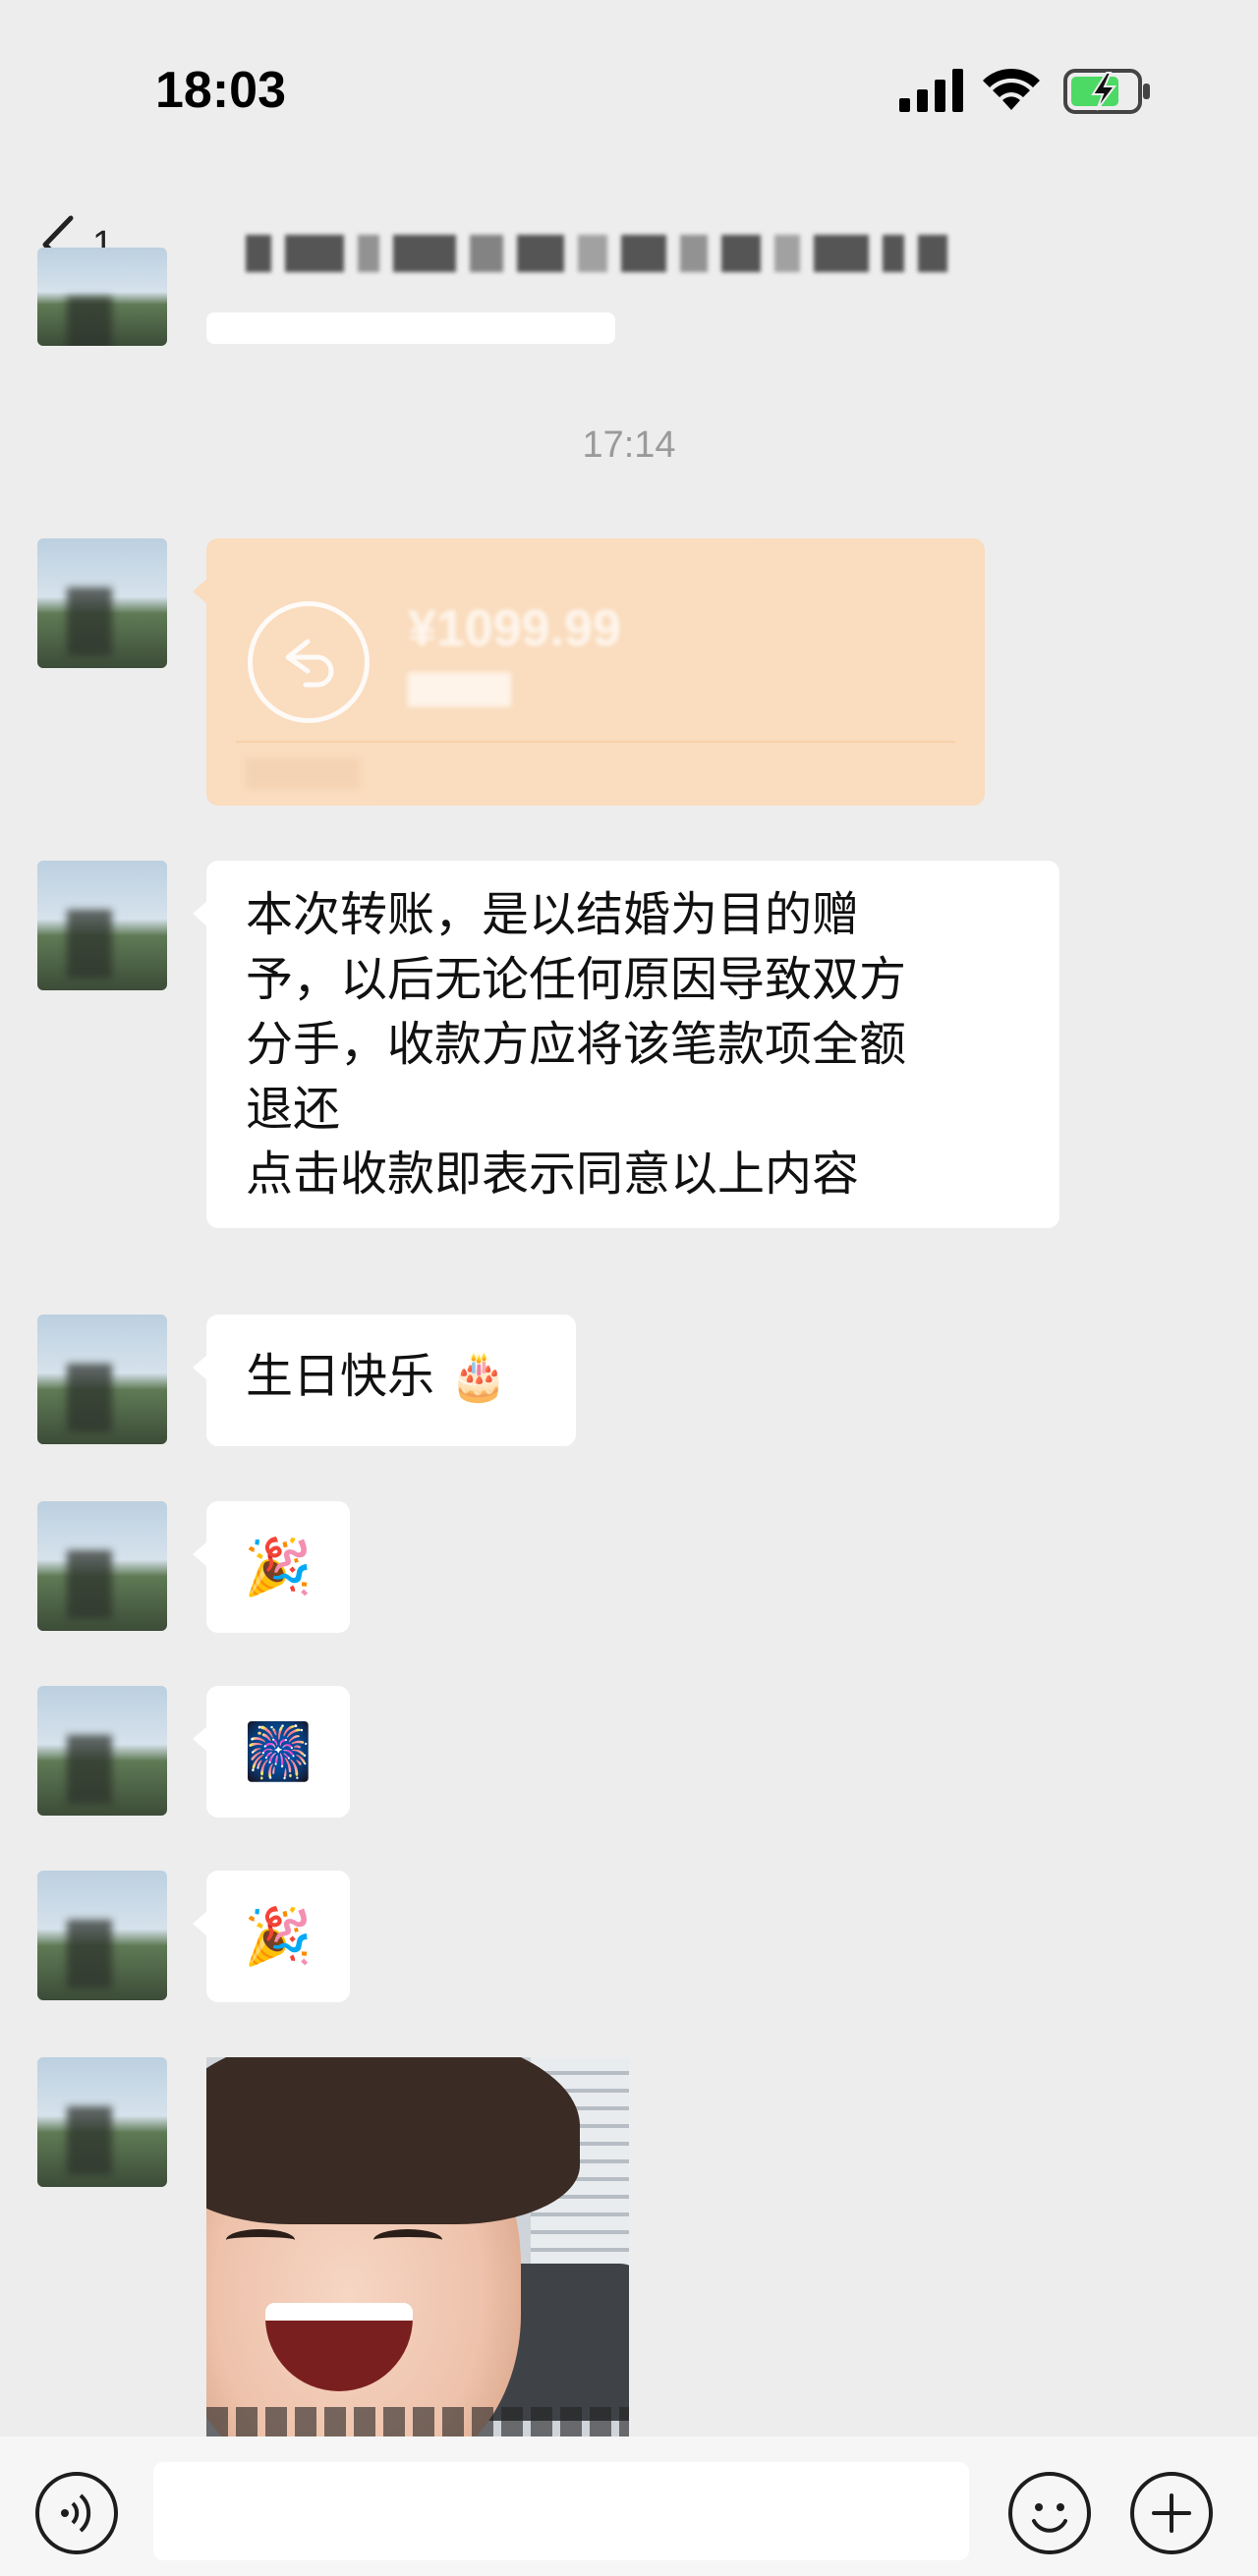 Image resolution: width=1258 pixels, height=2576 pixels. I want to click on signal-icon, so click(931, 90).